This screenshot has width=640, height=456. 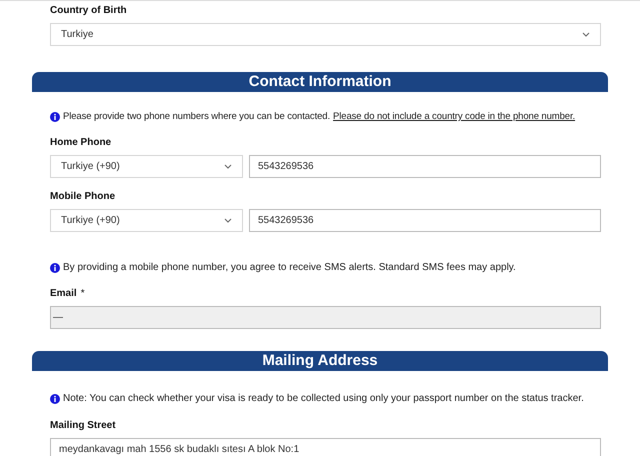 I want to click on field-label: Country of Birth, so click(x=88, y=11).